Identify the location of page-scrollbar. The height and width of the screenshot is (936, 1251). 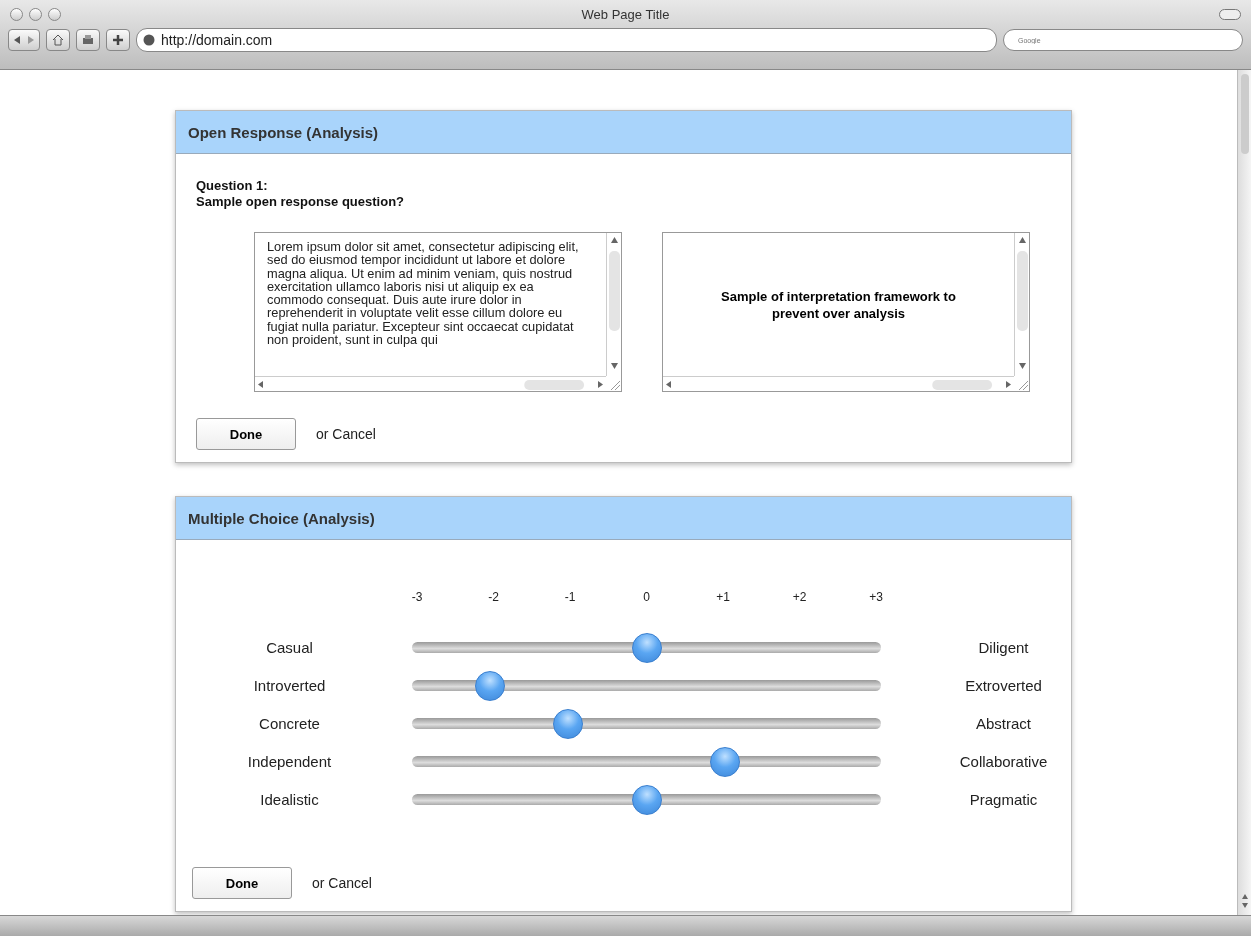
(1244, 492).